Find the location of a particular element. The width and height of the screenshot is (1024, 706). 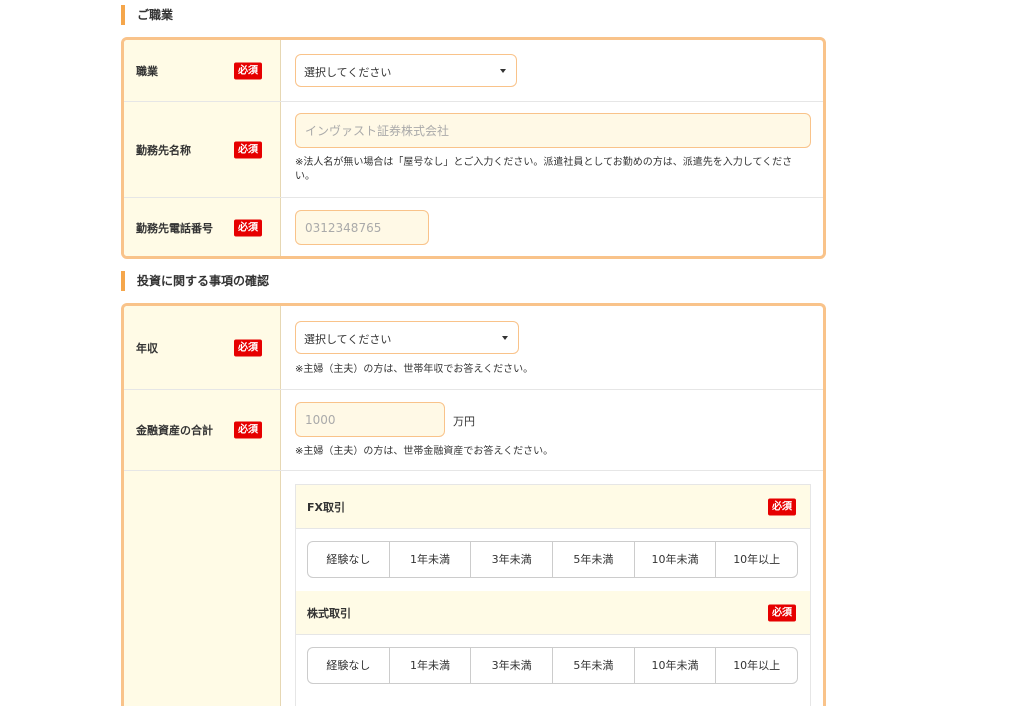

experience-header-stock: 株式取引 必須 is located at coordinates (553, 613).